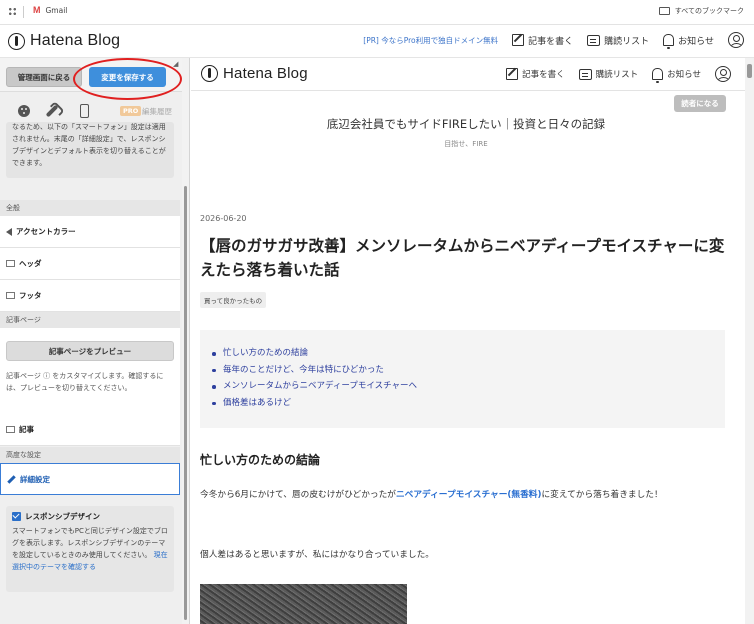  Describe the element at coordinates (10, 263) in the screenshot. I see `header-icon` at that location.